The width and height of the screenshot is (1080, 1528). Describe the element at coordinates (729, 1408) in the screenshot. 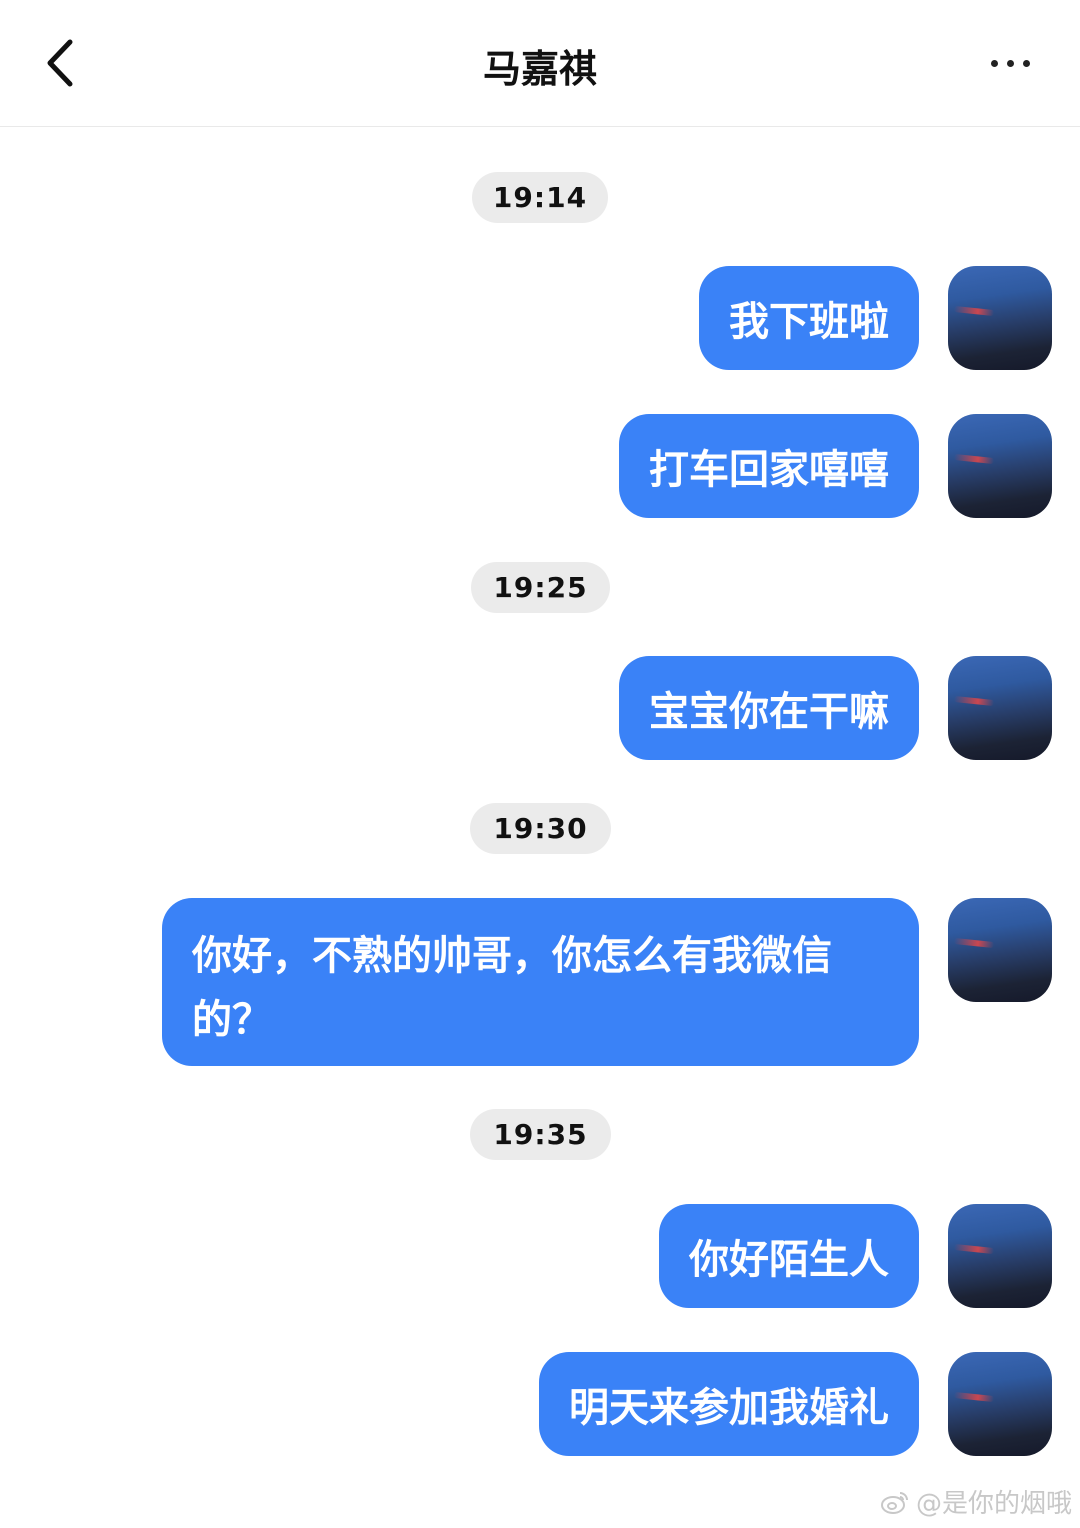

I see `message-text: 明天来参加我婚礼` at that location.